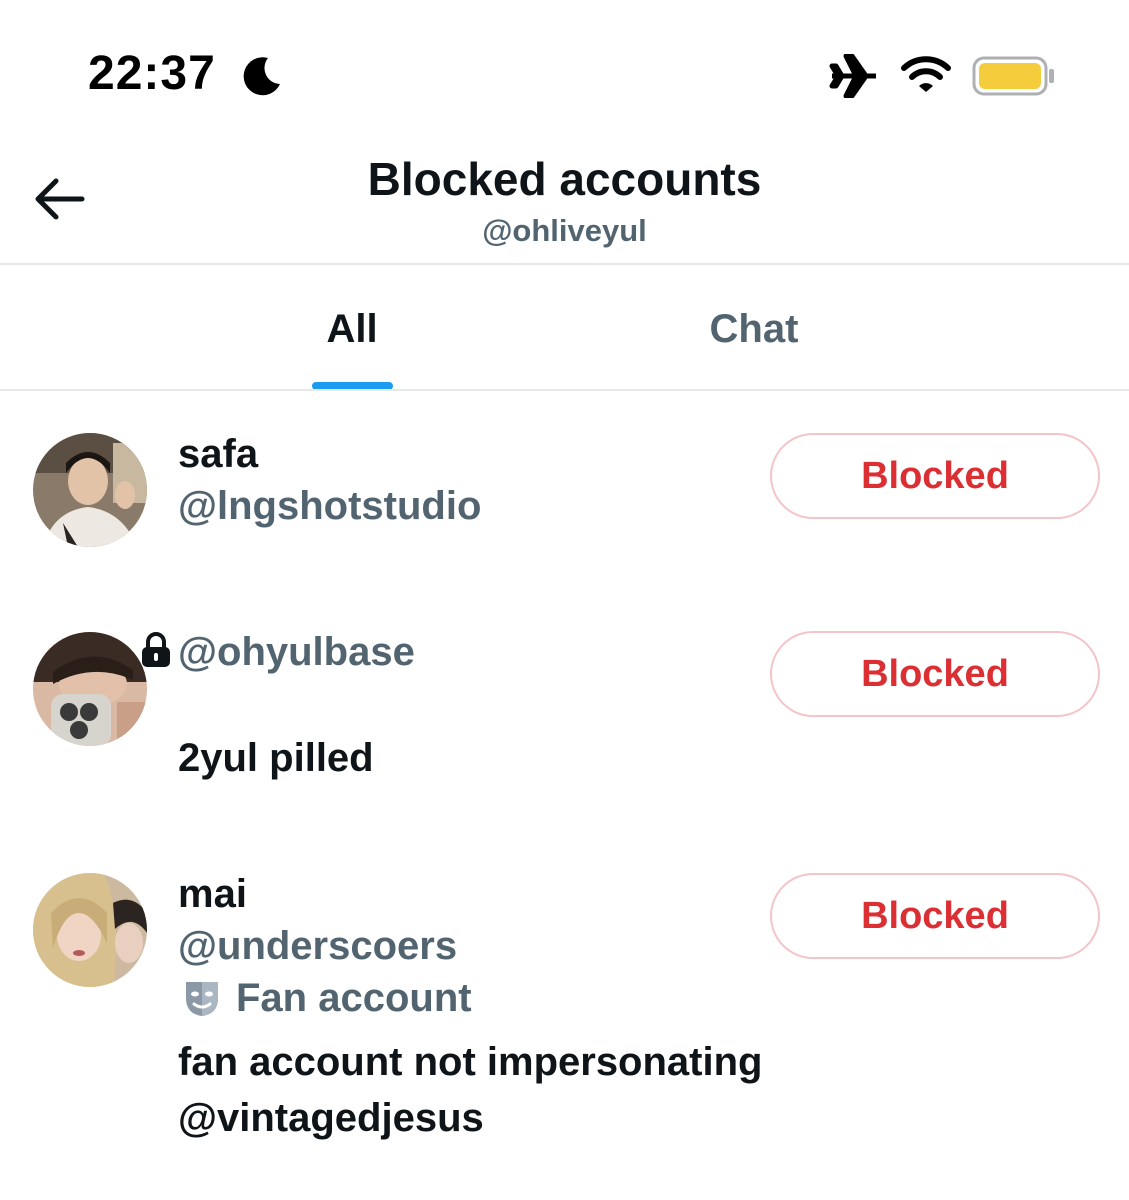 The height and width of the screenshot is (1200, 1129). Describe the element at coordinates (564, 179) in the screenshot. I see `page-title: Blocked accounts` at that location.